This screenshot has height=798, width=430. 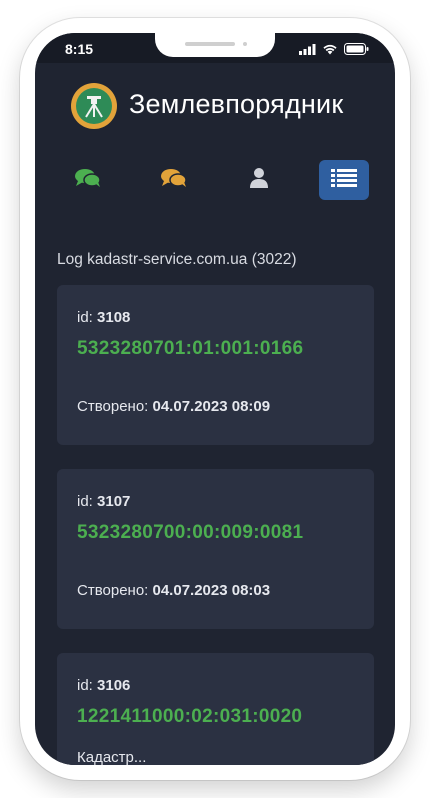 I want to click on theodolite-logo-icon, so click(x=94, y=106).